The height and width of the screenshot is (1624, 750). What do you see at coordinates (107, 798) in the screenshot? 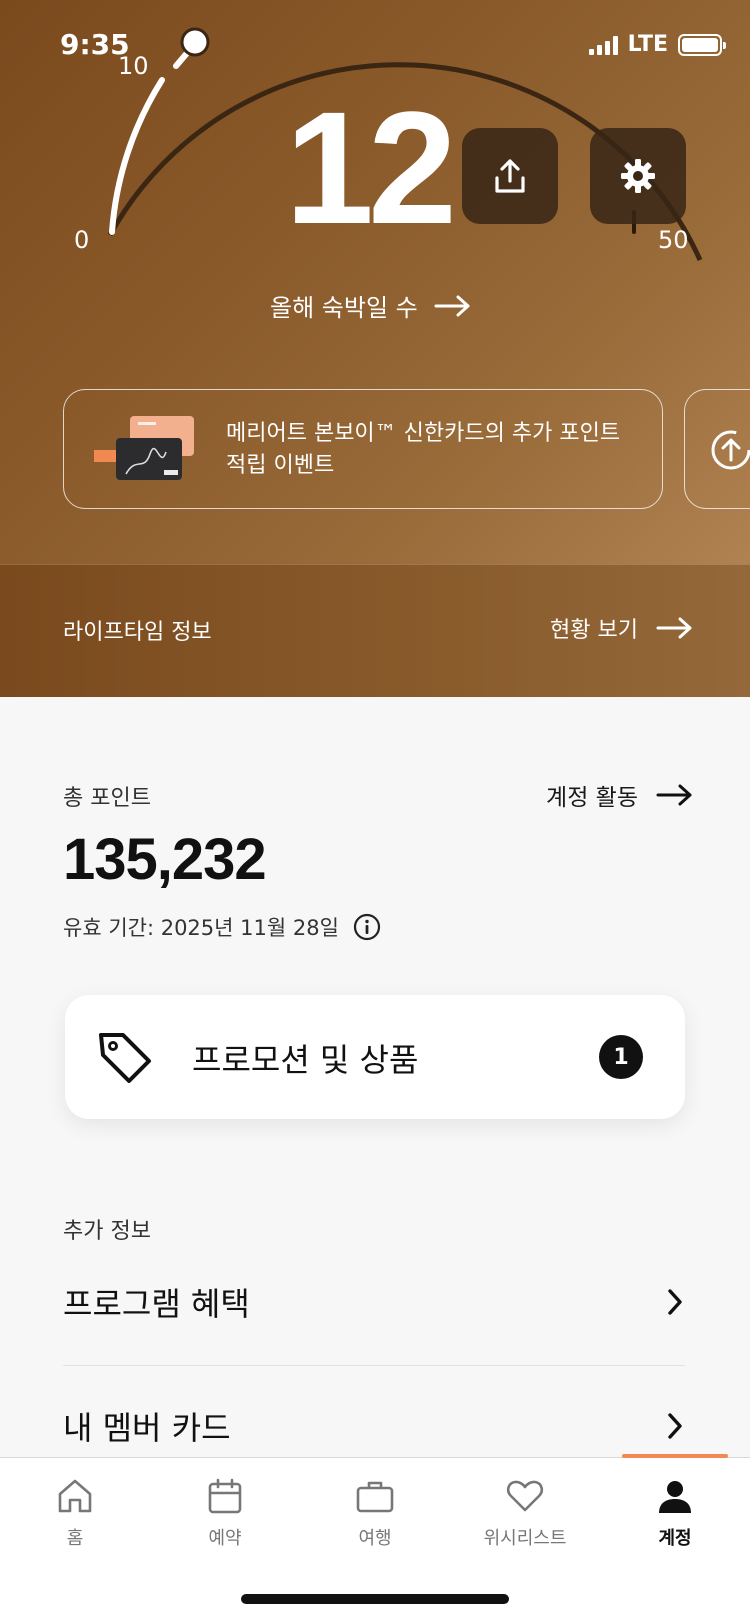
I see `total-points-label: 총 포인트` at bounding box center [107, 798].